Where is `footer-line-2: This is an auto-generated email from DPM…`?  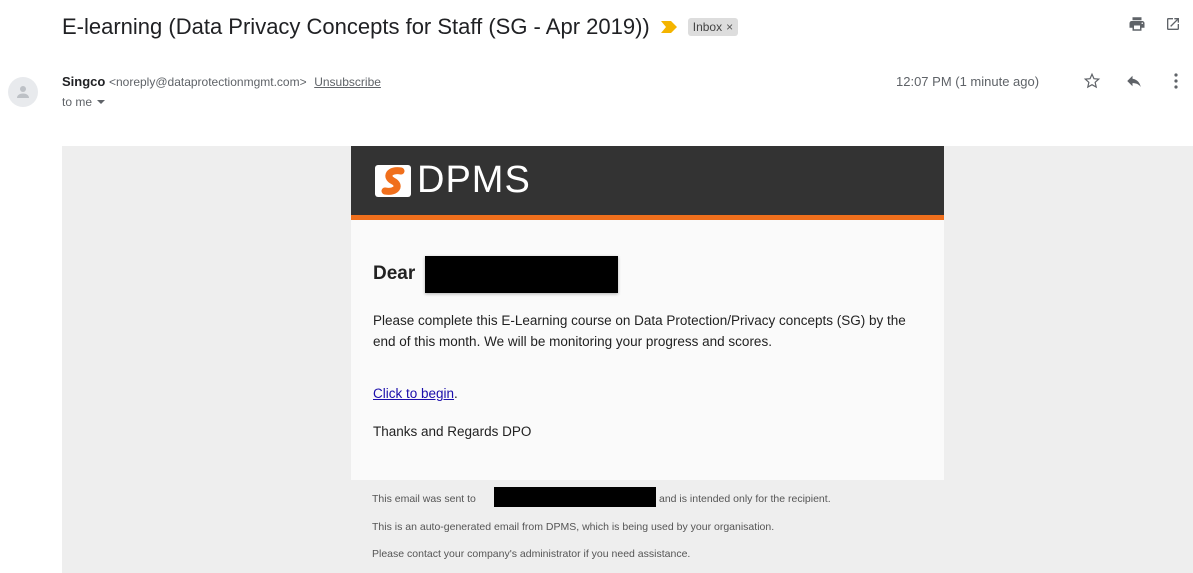
footer-line-2: This is an auto-generated email from DPM… is located at coordinates (573, 527).